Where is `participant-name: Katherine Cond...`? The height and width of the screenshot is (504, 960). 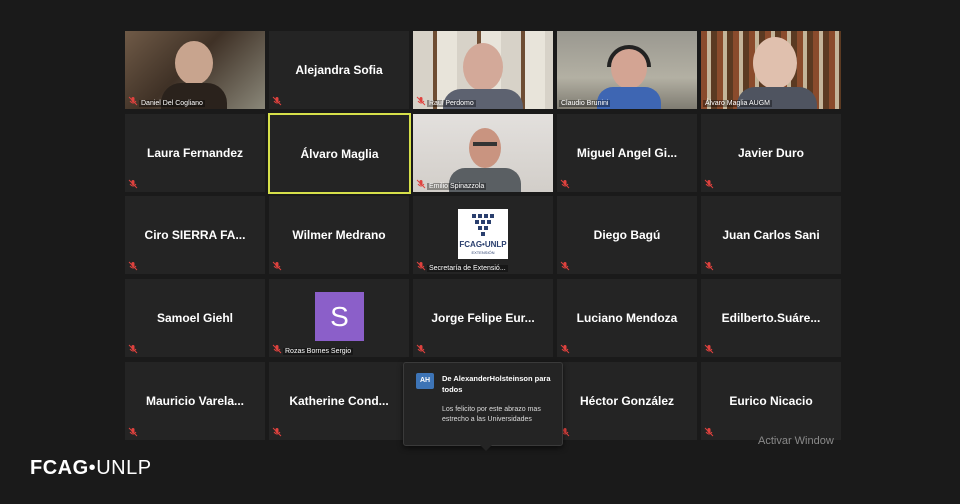
participant-name: Katherine Cond... is located at coordinates (339, 401).